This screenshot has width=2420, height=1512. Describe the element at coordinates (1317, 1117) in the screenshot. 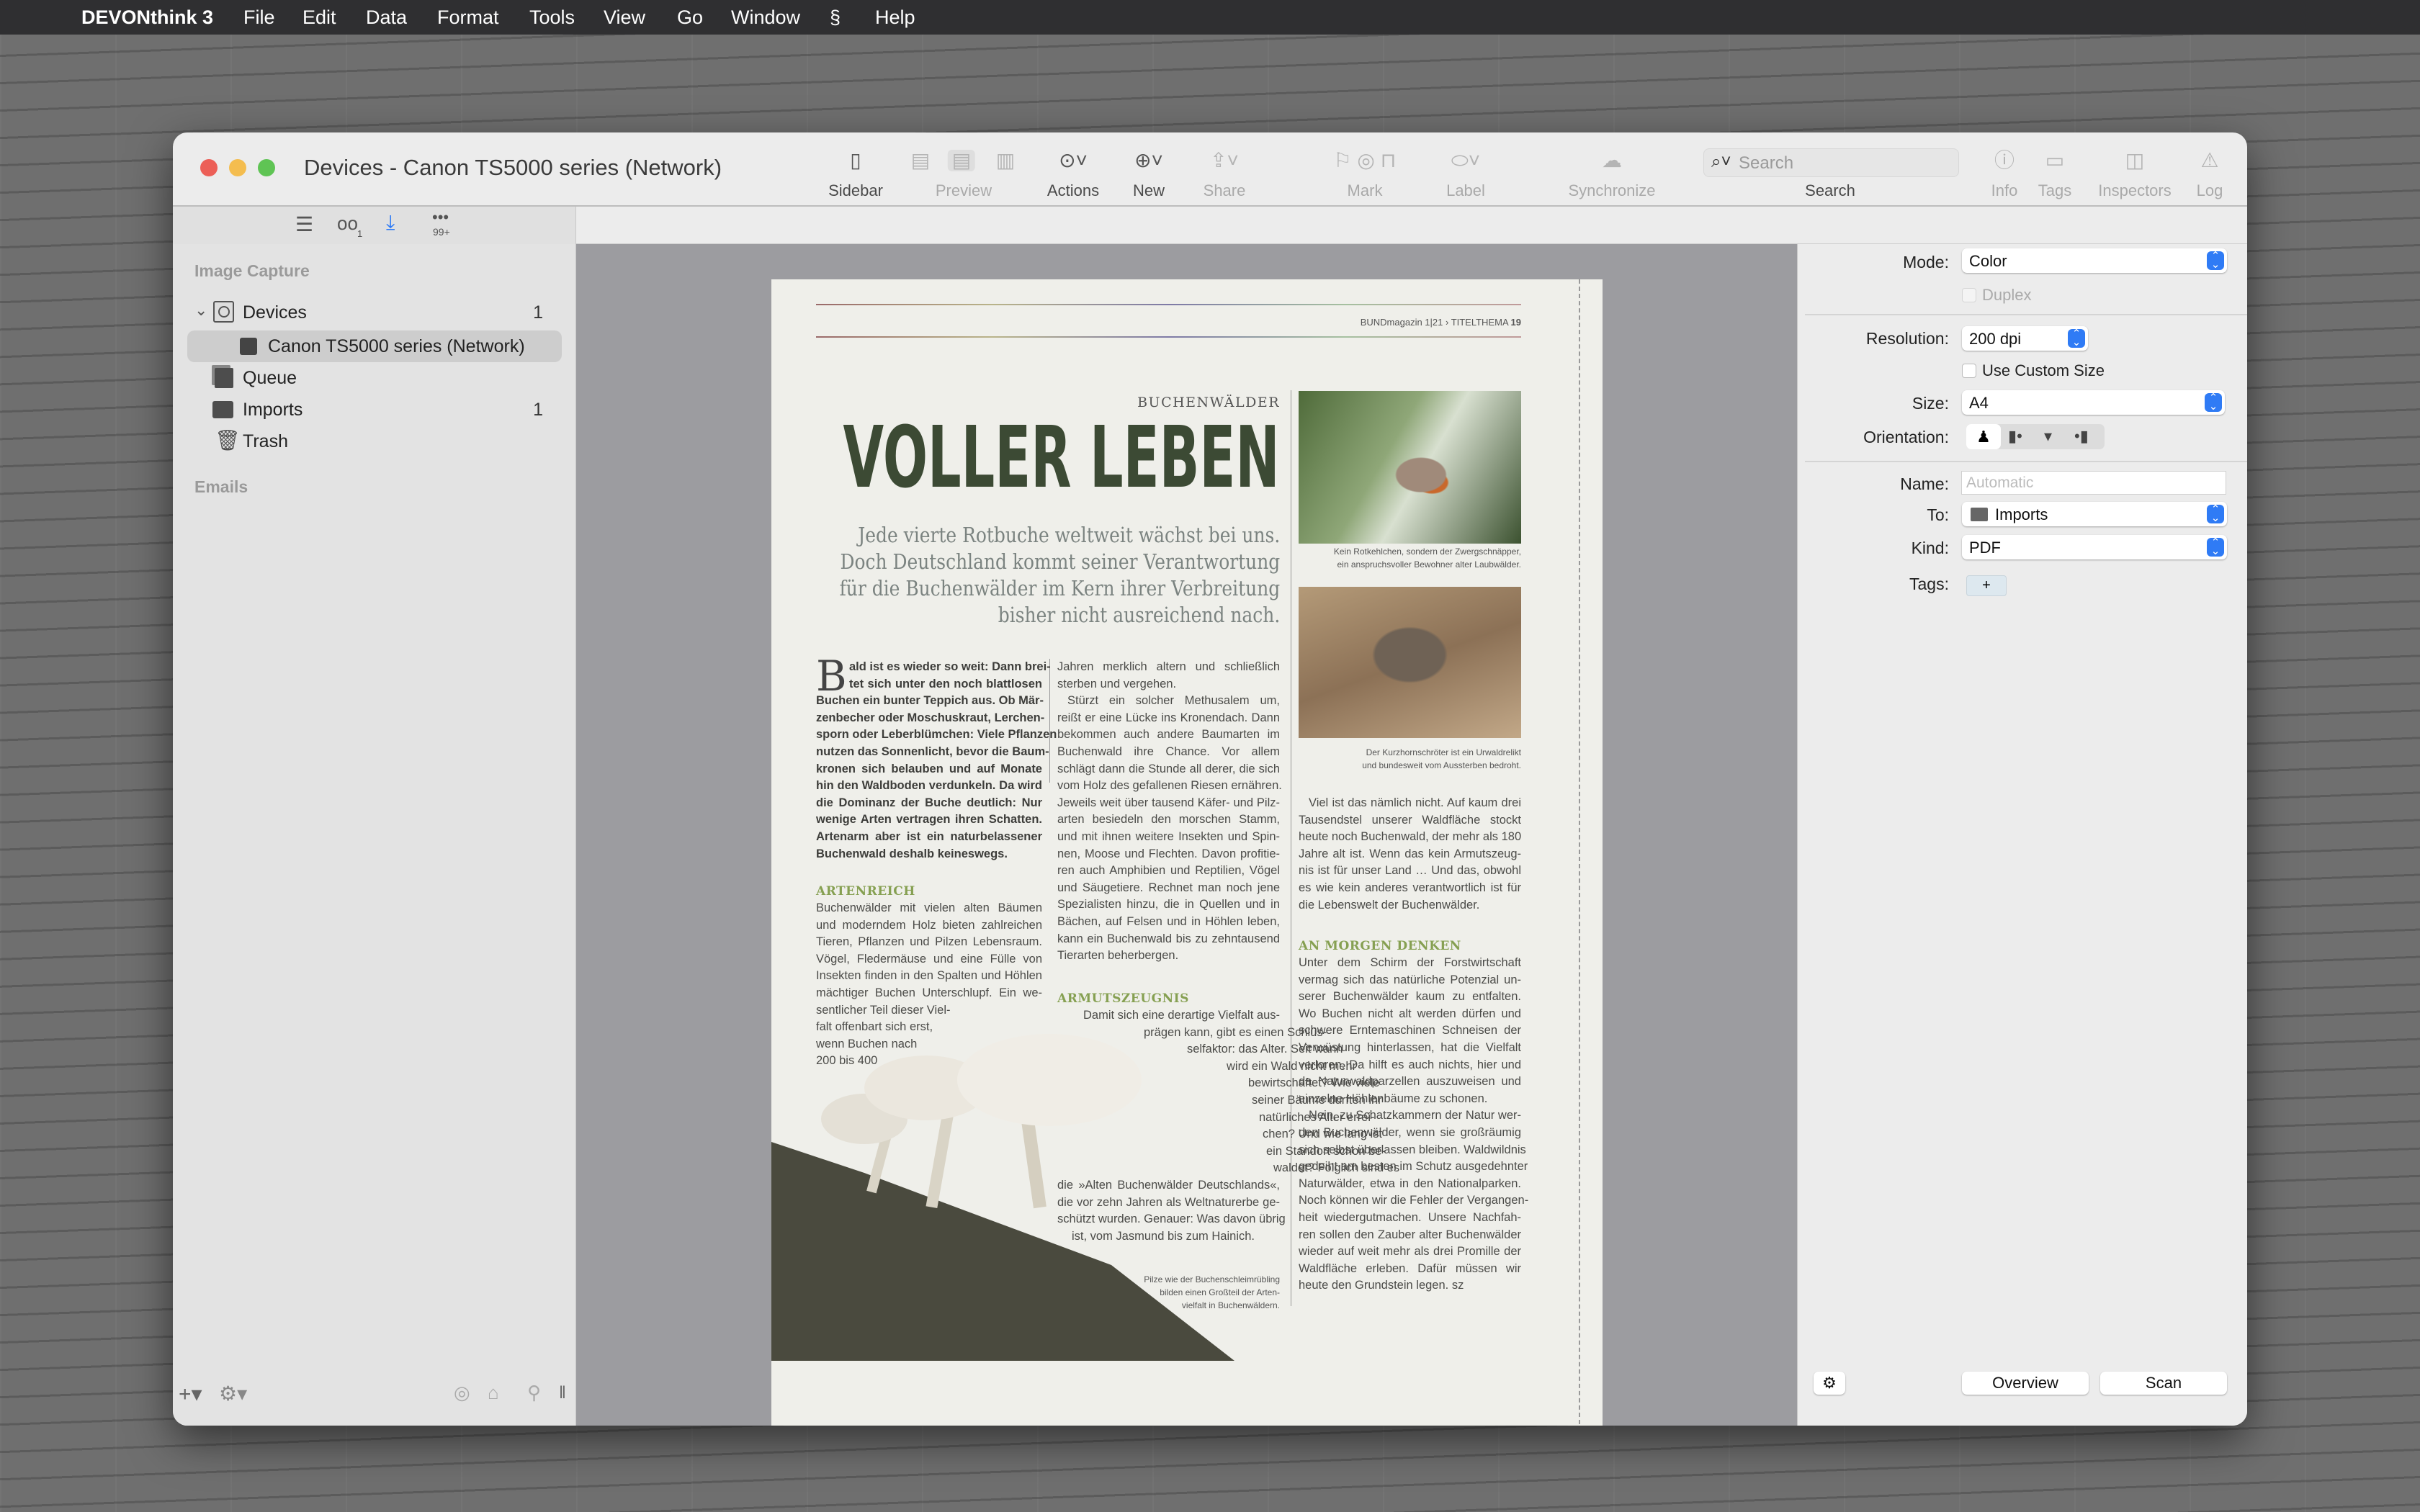

I see `text-line: natürliches Alter errei-` at that location.